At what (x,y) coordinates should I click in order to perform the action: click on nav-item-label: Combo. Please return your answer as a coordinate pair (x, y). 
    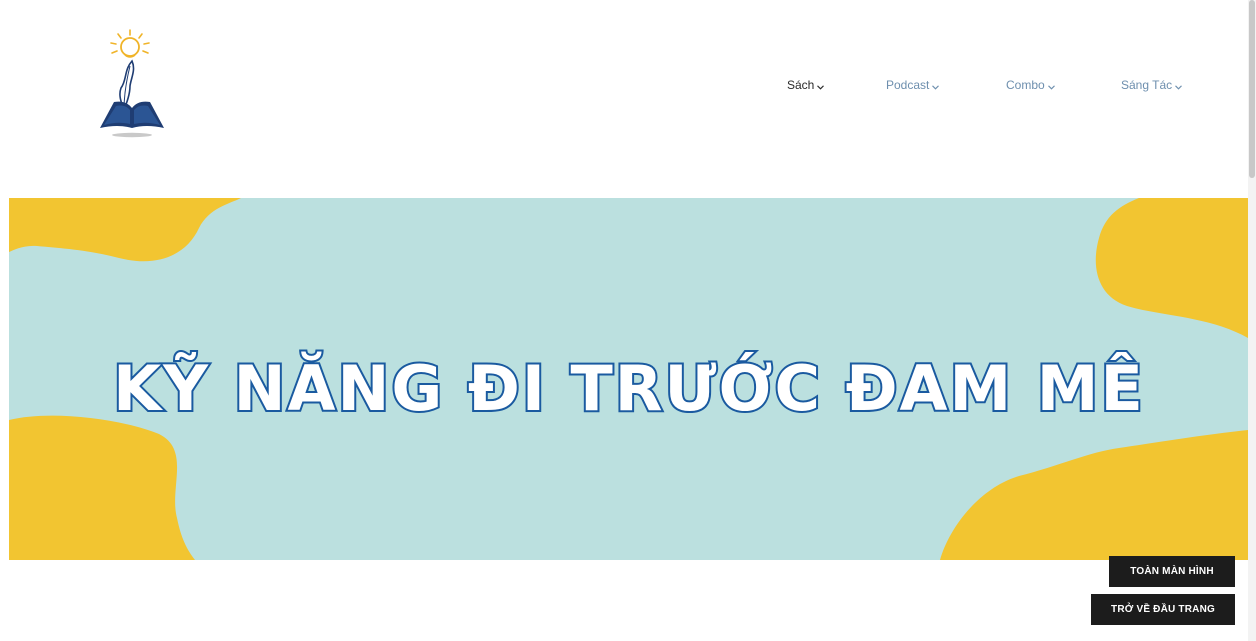
    Looking at the image, I should click on (1025, 85).